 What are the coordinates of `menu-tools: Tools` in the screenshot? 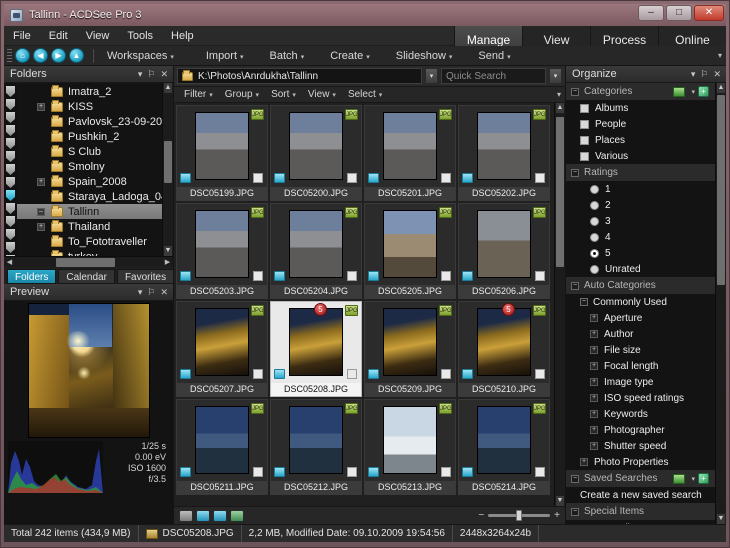 It's located at (140, 36).